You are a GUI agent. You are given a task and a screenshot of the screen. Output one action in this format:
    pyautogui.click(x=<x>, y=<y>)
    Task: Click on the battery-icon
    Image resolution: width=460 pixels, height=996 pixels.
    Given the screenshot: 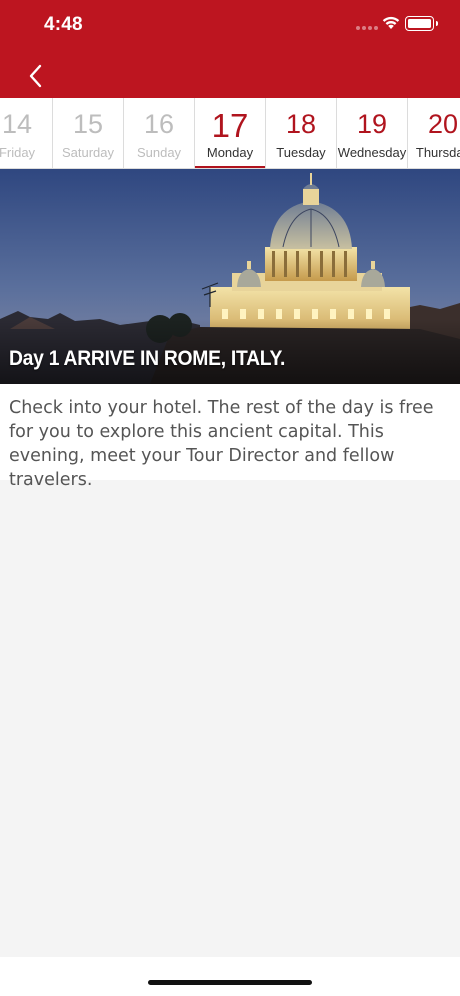 What is the action you would take?
    pyautogui.click(x=421, y=23)
    